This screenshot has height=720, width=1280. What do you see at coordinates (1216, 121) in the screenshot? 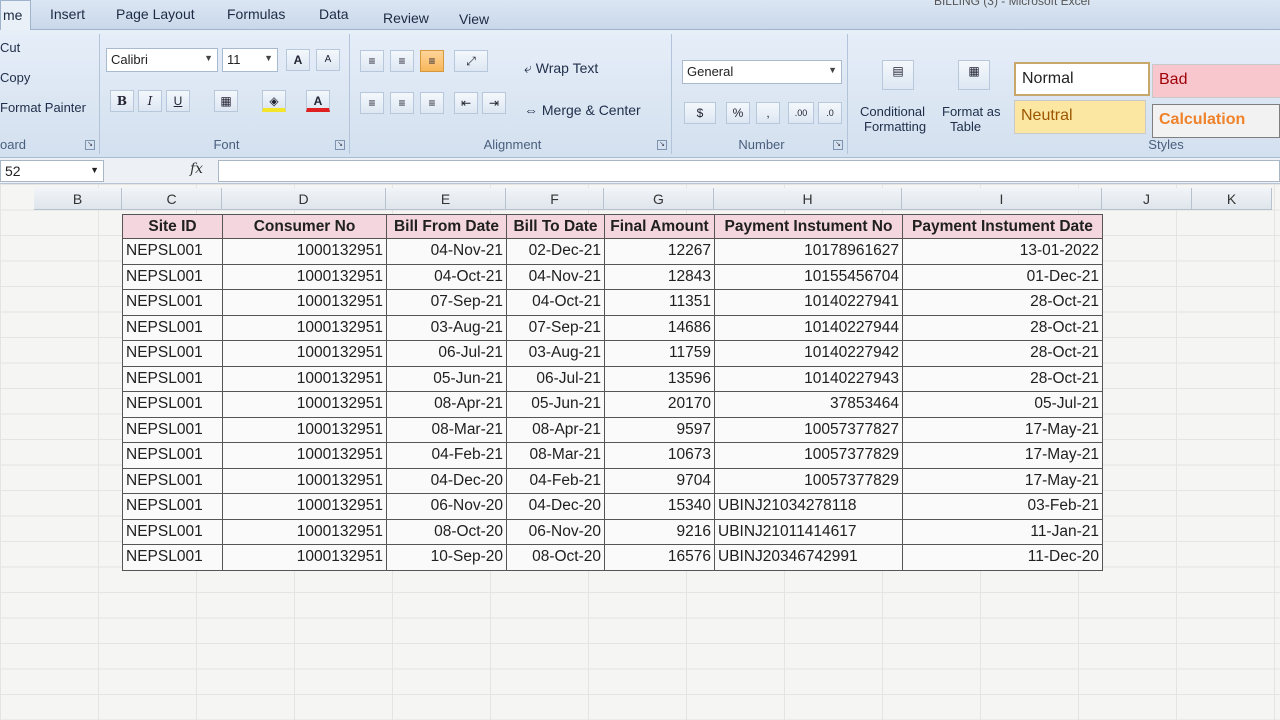
I see `style-calculation: Calculation` at bounding box center [1216, 121].